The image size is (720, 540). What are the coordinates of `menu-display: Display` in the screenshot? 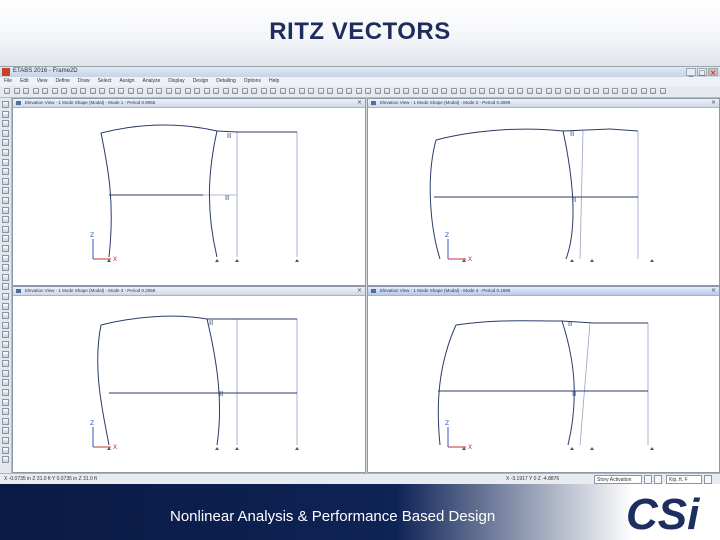 It's located at (176, 81).